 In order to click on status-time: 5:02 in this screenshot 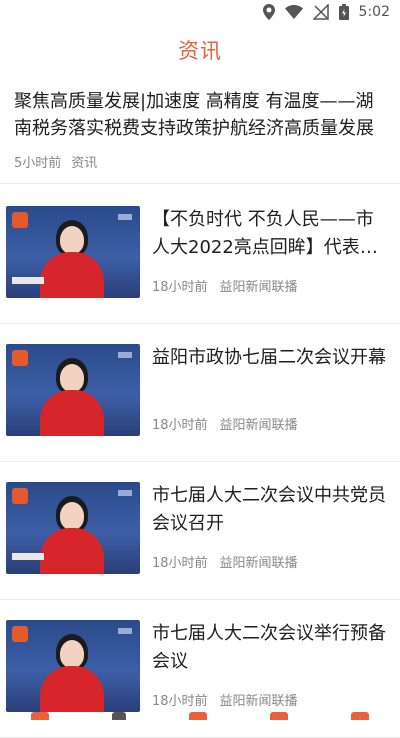, I will do `click(374, 12)`.